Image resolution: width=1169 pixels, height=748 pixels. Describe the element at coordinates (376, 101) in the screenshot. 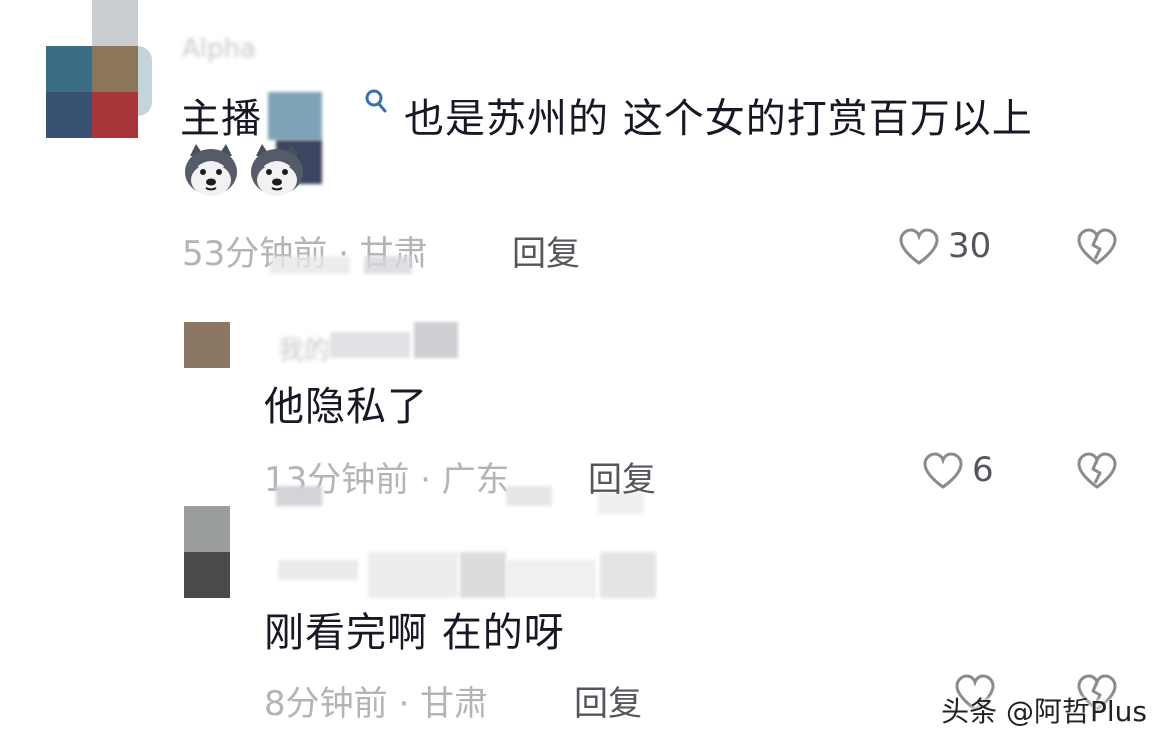

I see `search-icon` at that location.